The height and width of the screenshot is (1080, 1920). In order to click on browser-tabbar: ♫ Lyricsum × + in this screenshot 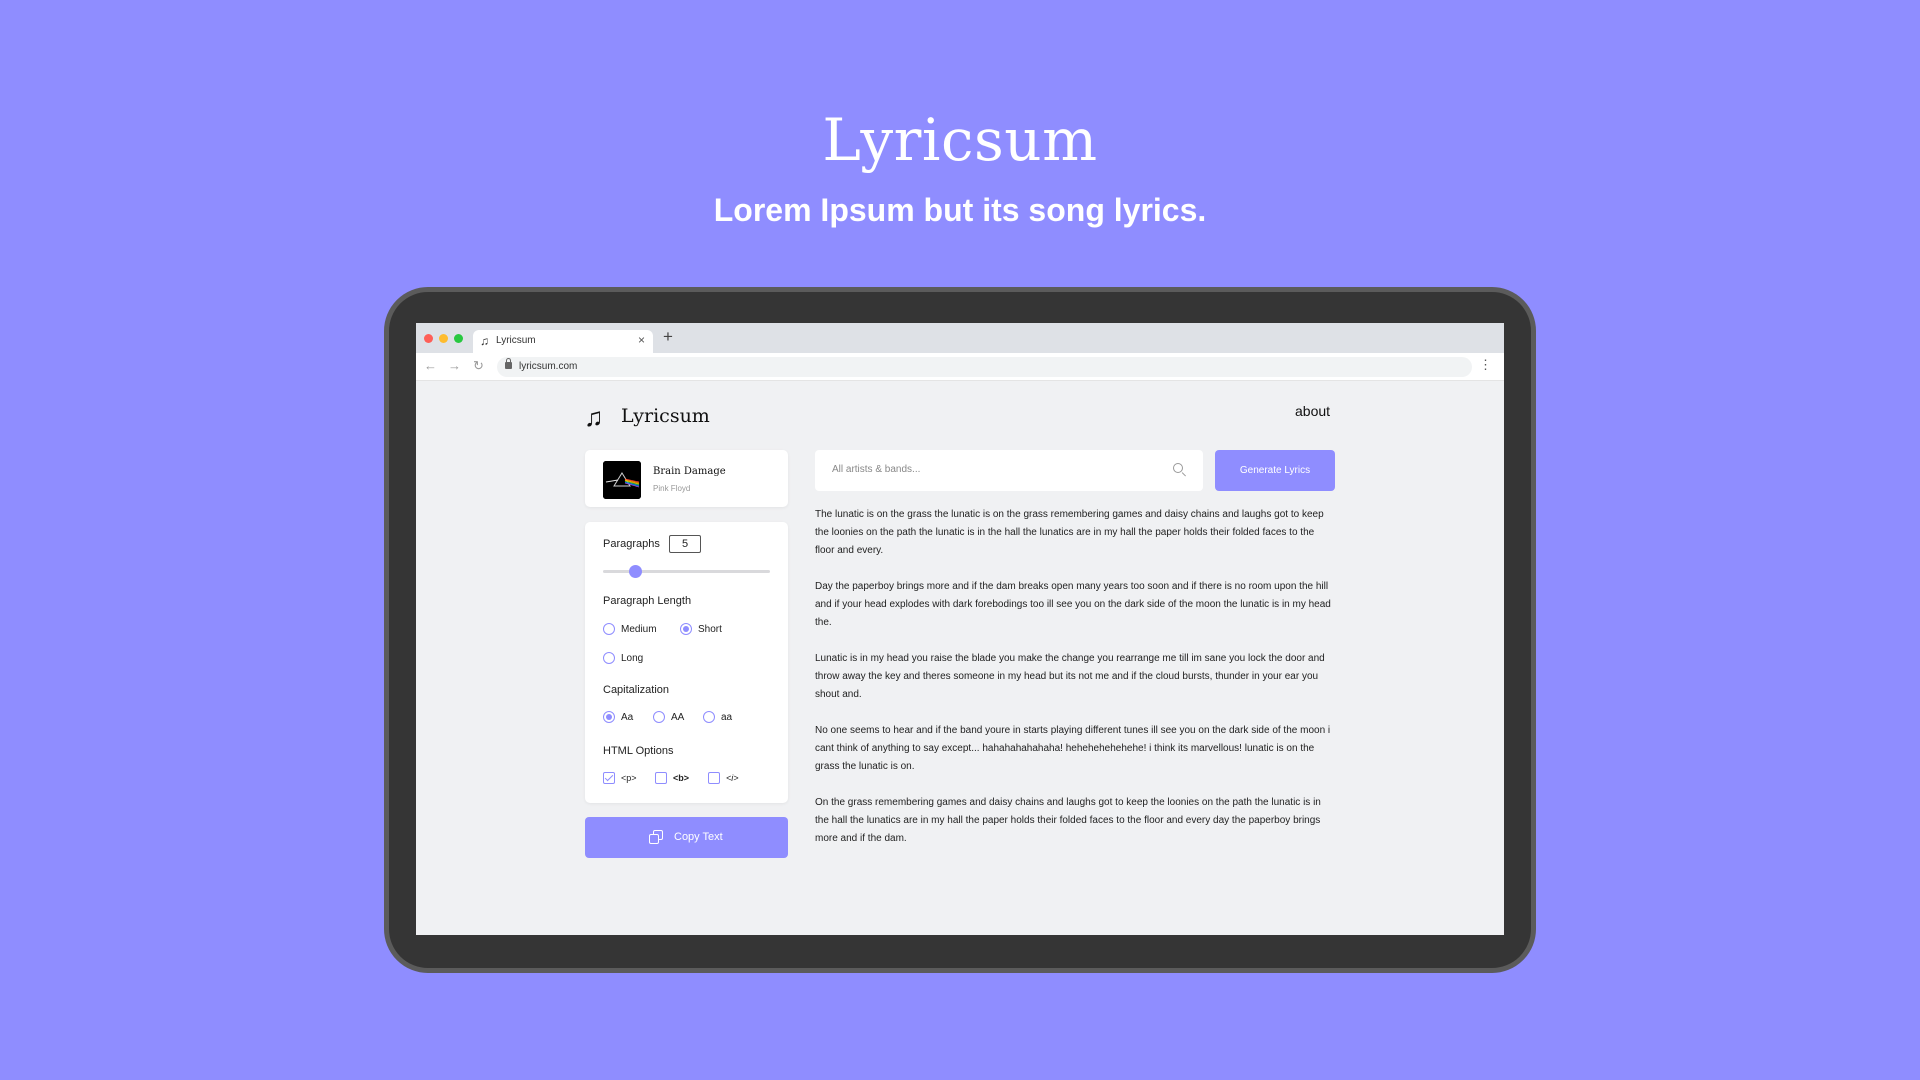, I will do `click(960, 338)`.